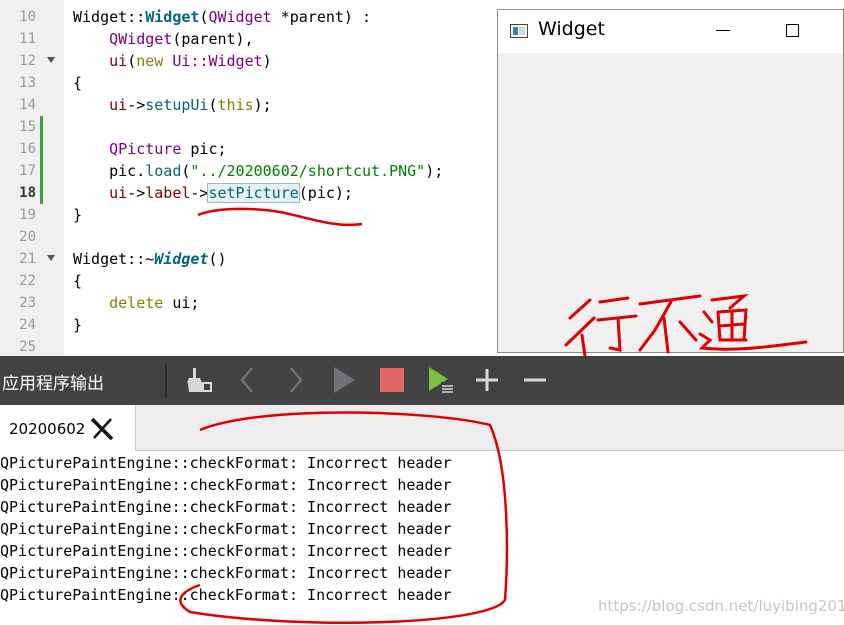  I want to click on code-text: QWidget(parent),, so click(181, 39).